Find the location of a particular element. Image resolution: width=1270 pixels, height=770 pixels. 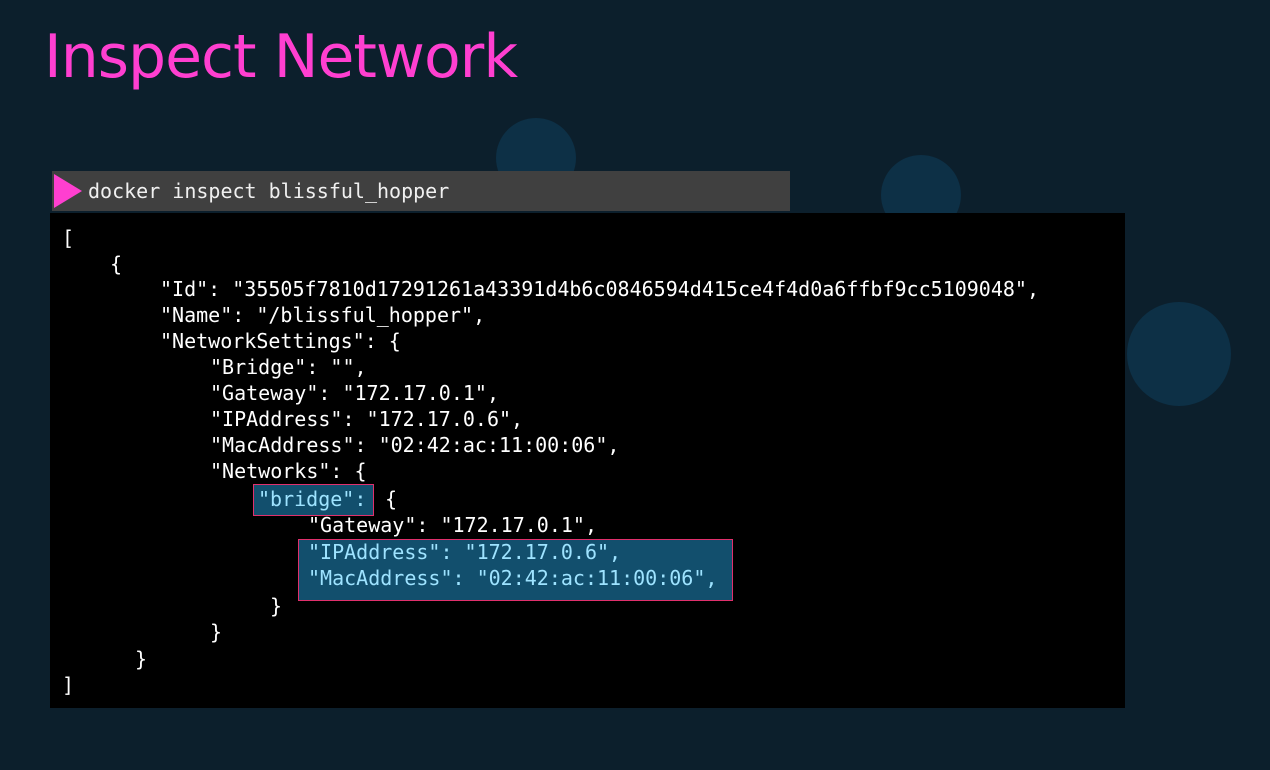

output-line: "Networks": { is located at coordinates (288, 471).